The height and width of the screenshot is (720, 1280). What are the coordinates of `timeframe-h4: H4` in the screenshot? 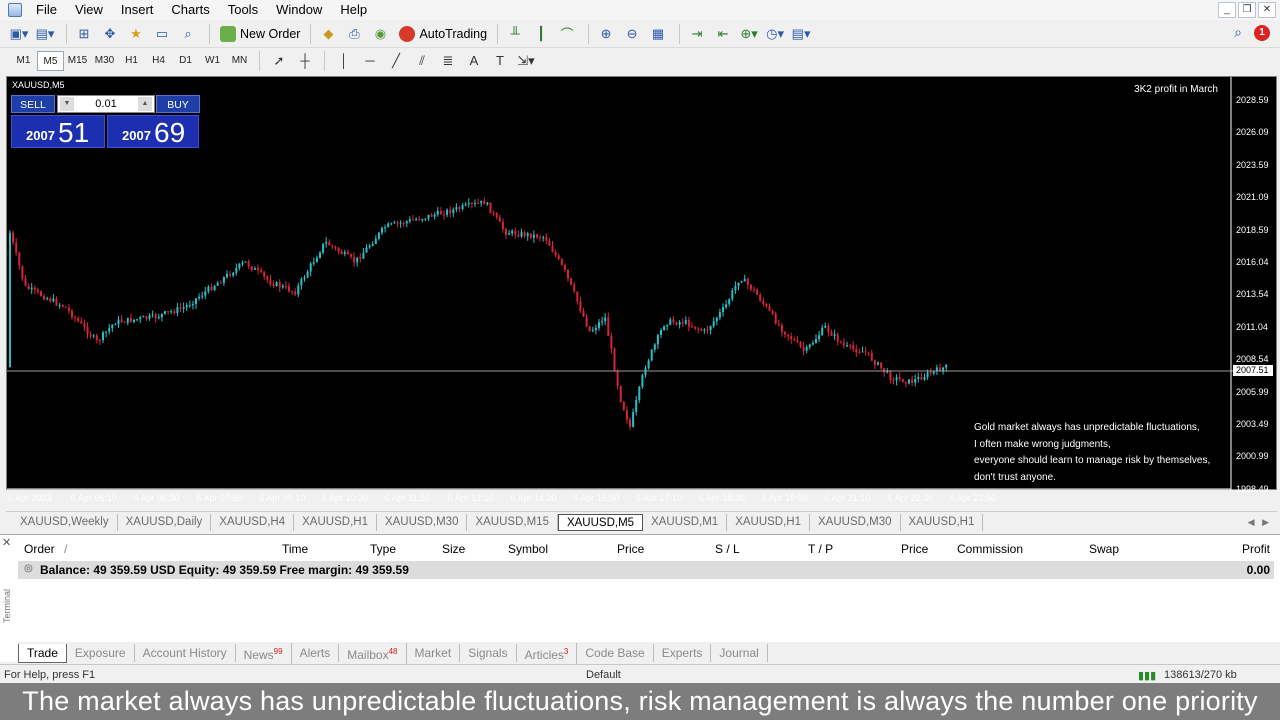 It's located at (158, 61).